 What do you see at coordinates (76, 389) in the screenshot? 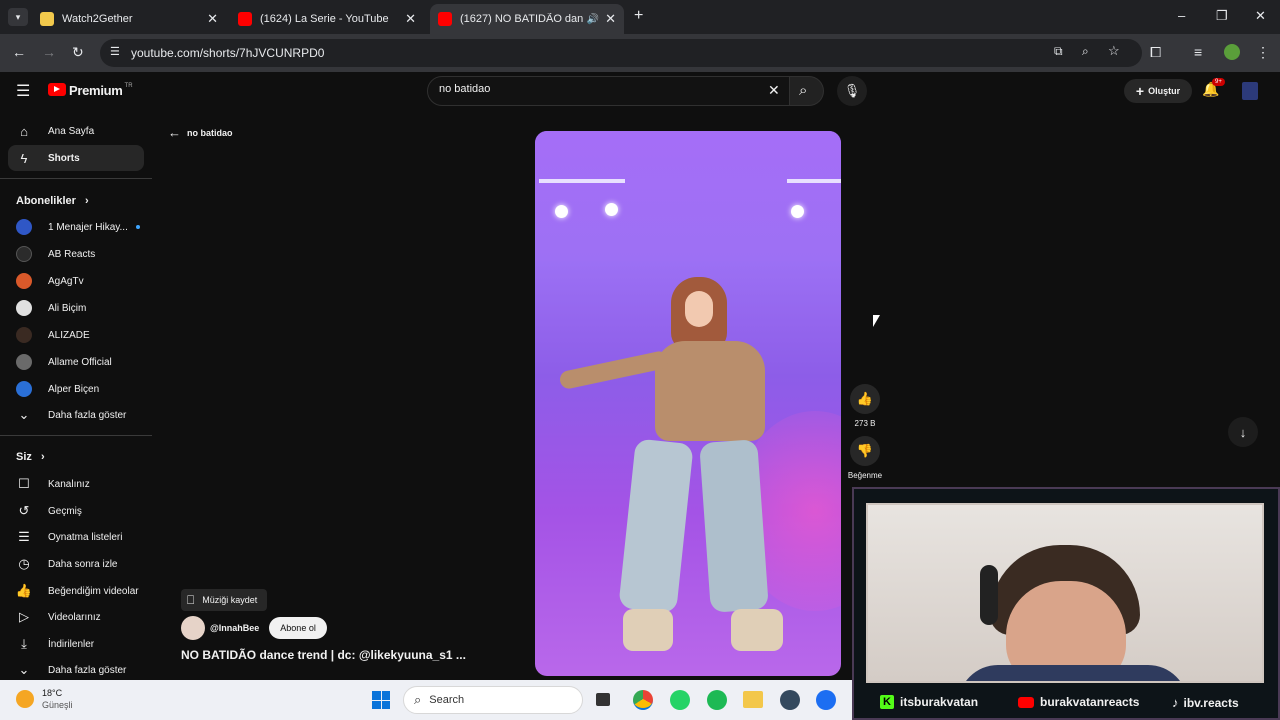
I see `sidebar-channel-alper-bicen: Alper Biçen` at bounding box center [76, 389].